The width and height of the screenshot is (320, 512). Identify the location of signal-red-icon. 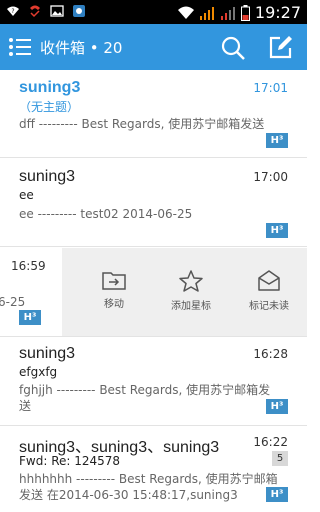
(227, 13).